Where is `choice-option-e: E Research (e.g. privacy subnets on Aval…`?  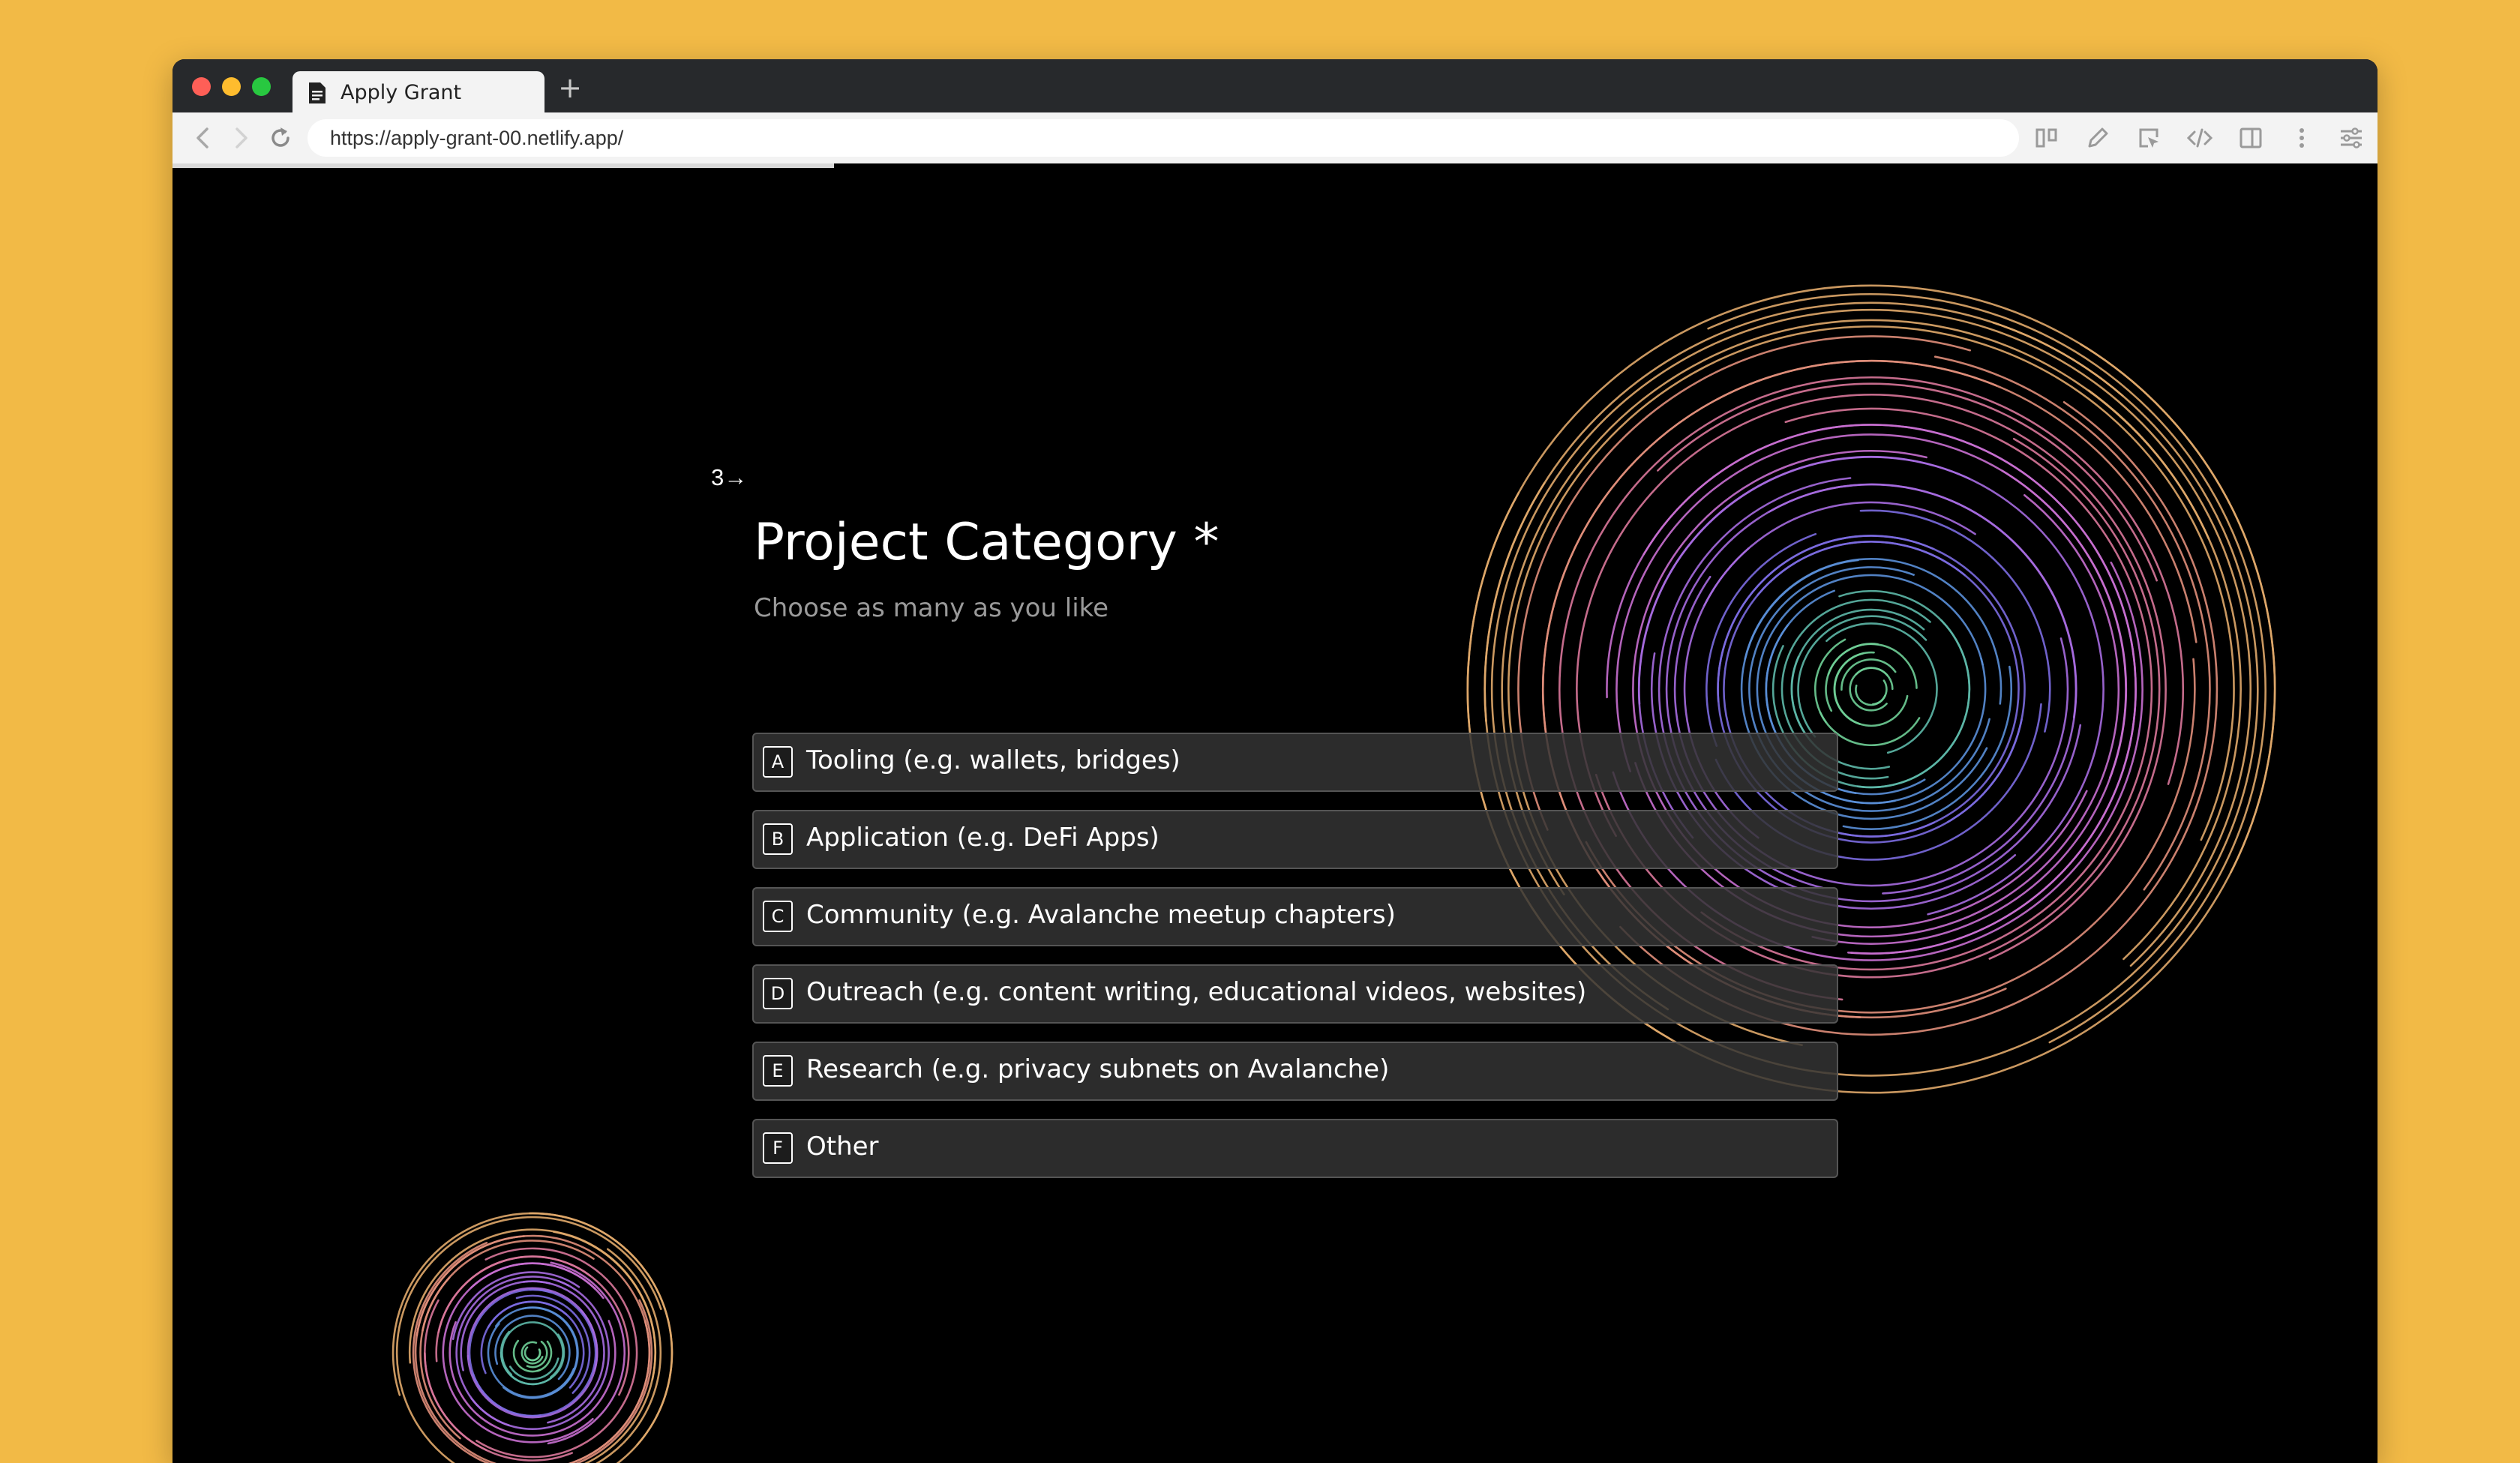 choice-option-e: E Research (e.g. privacy subnets on Aval… is located at coordinates (1295, 1071).